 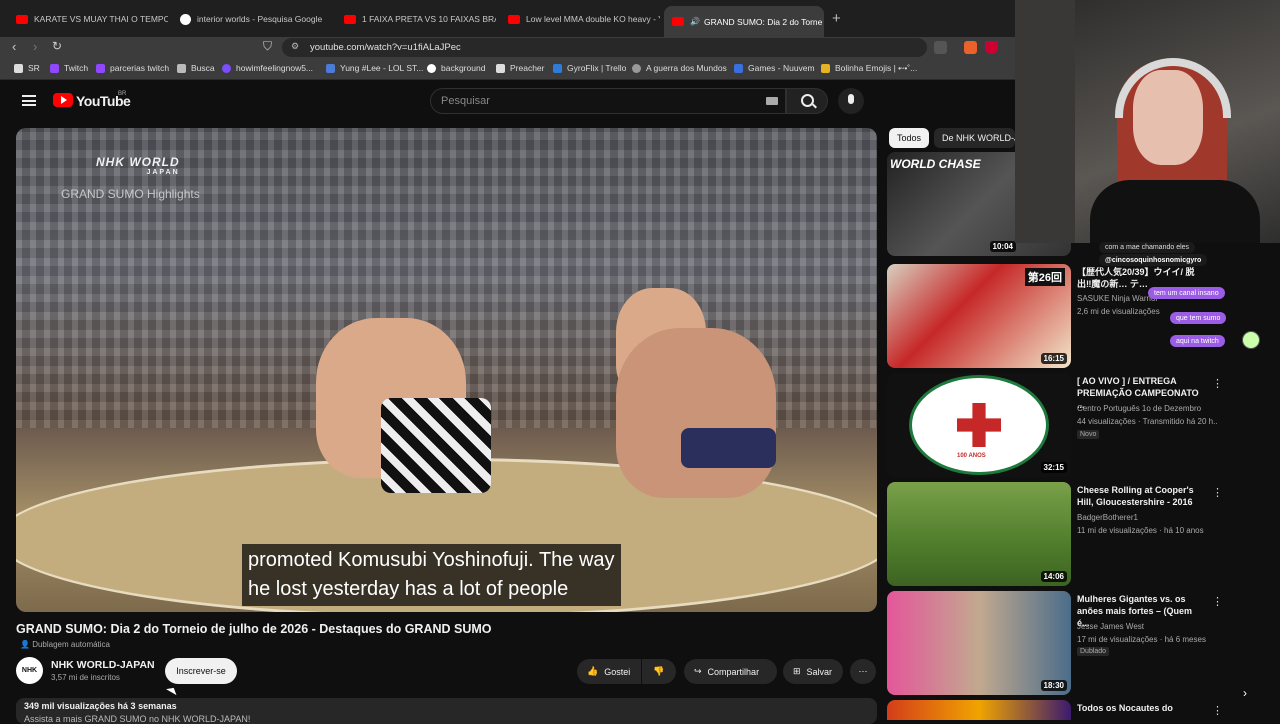 I want to click on keyboard-icon, so click(x=772, y=101).